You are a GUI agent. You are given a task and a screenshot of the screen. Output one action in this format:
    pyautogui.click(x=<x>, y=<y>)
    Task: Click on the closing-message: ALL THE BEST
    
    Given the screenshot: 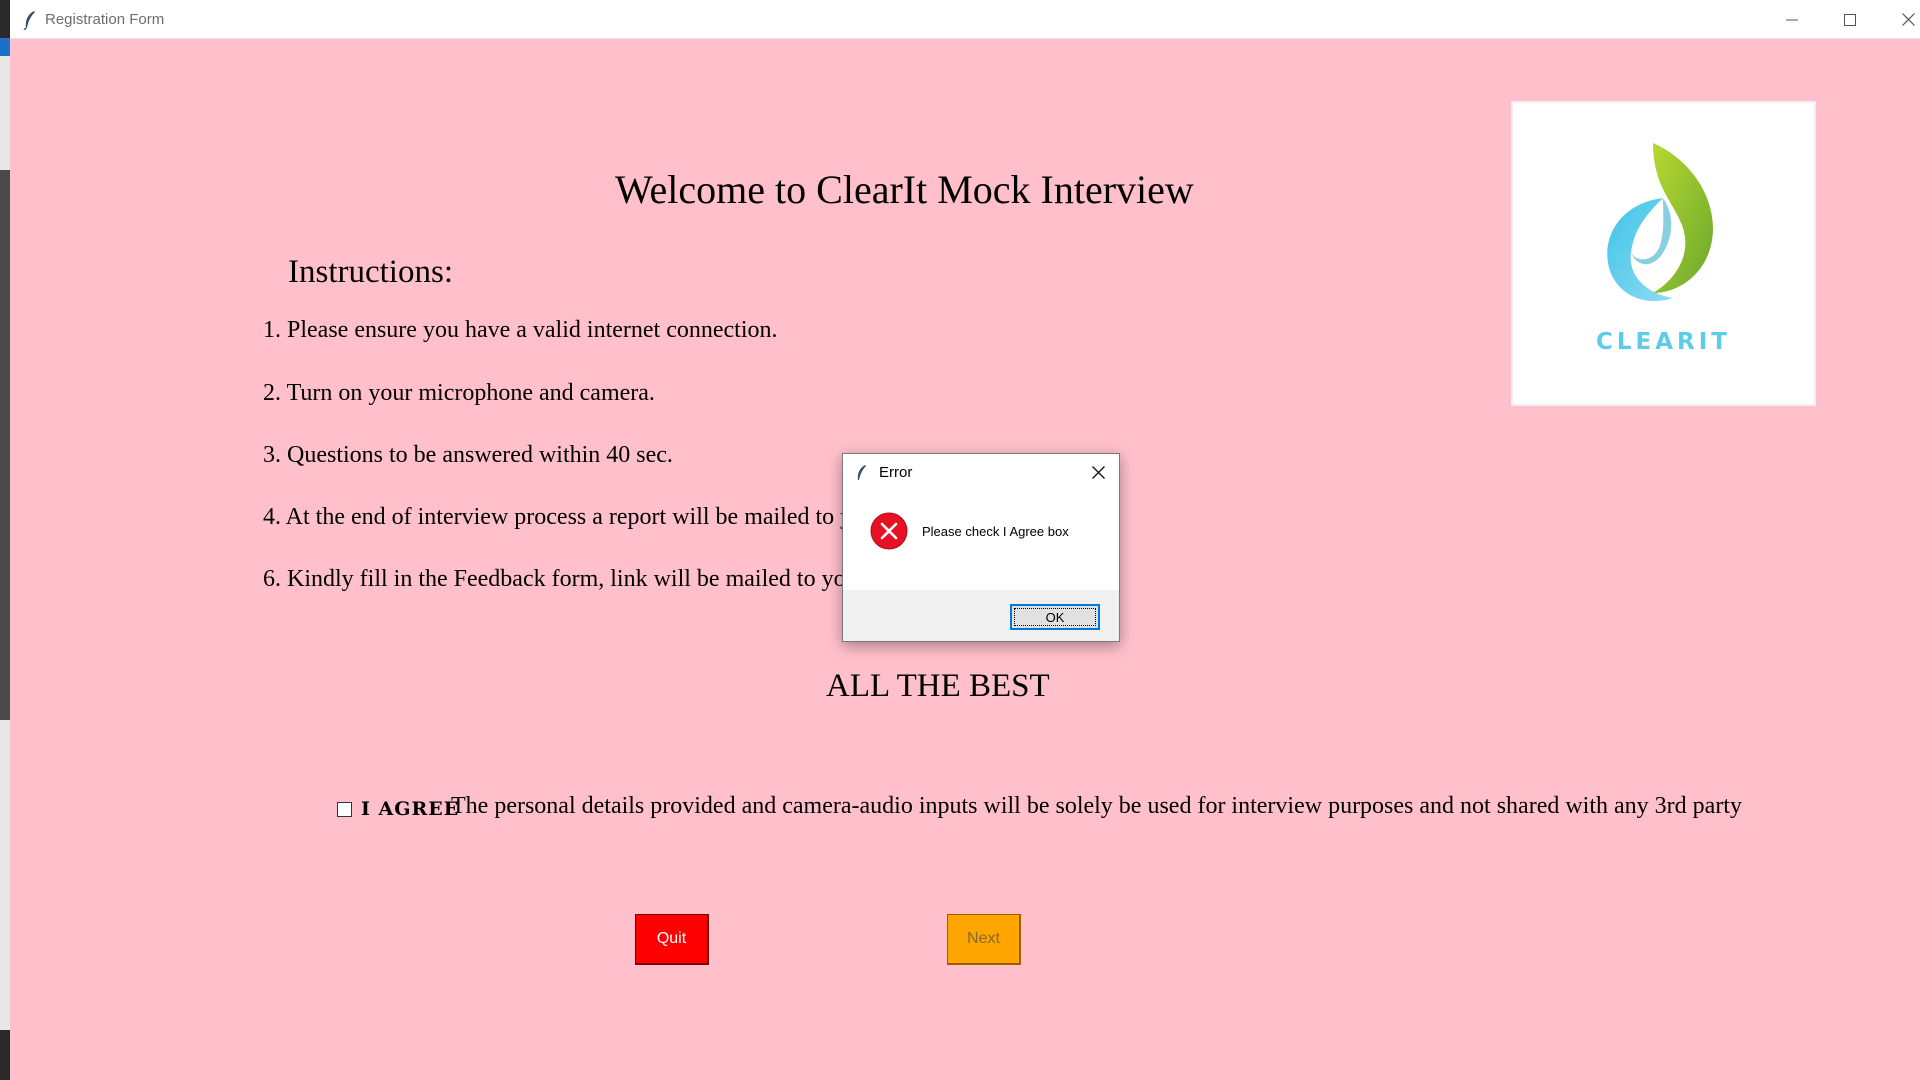 What is the action you would take?
    pyautogui.click(x=938, y=686)
    